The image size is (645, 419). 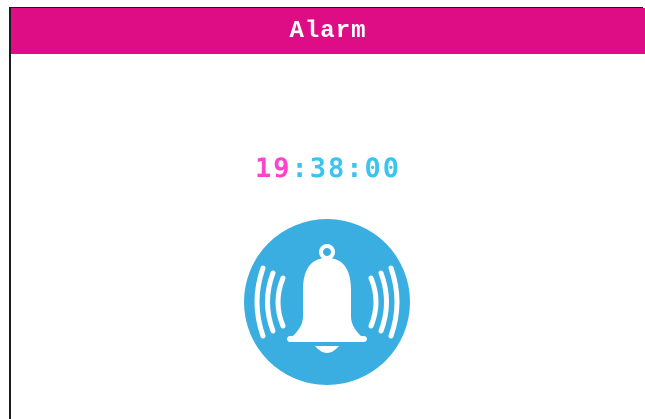 I want to click on alarm-time-hours: 19, so click(x=273, y=168).